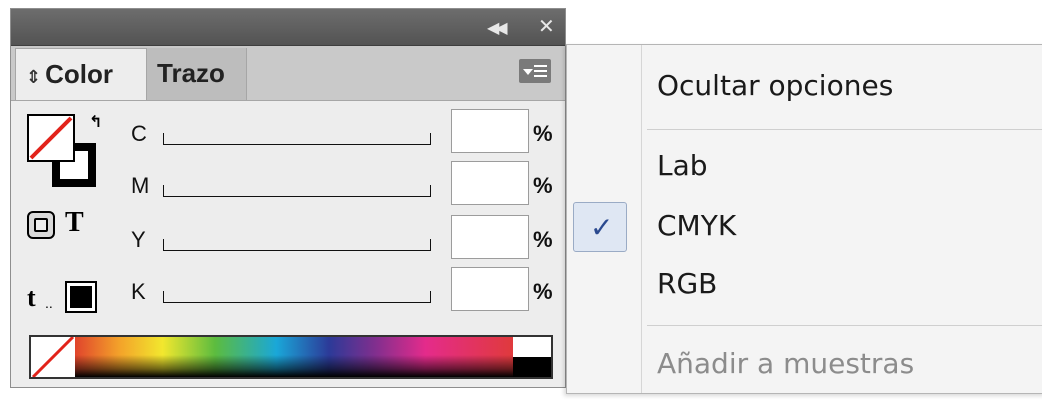  Describe the element at coordinates (288, 73) in the screenshot. I see `panel-tabstrip: ⇕ Color Trazo` at that location.